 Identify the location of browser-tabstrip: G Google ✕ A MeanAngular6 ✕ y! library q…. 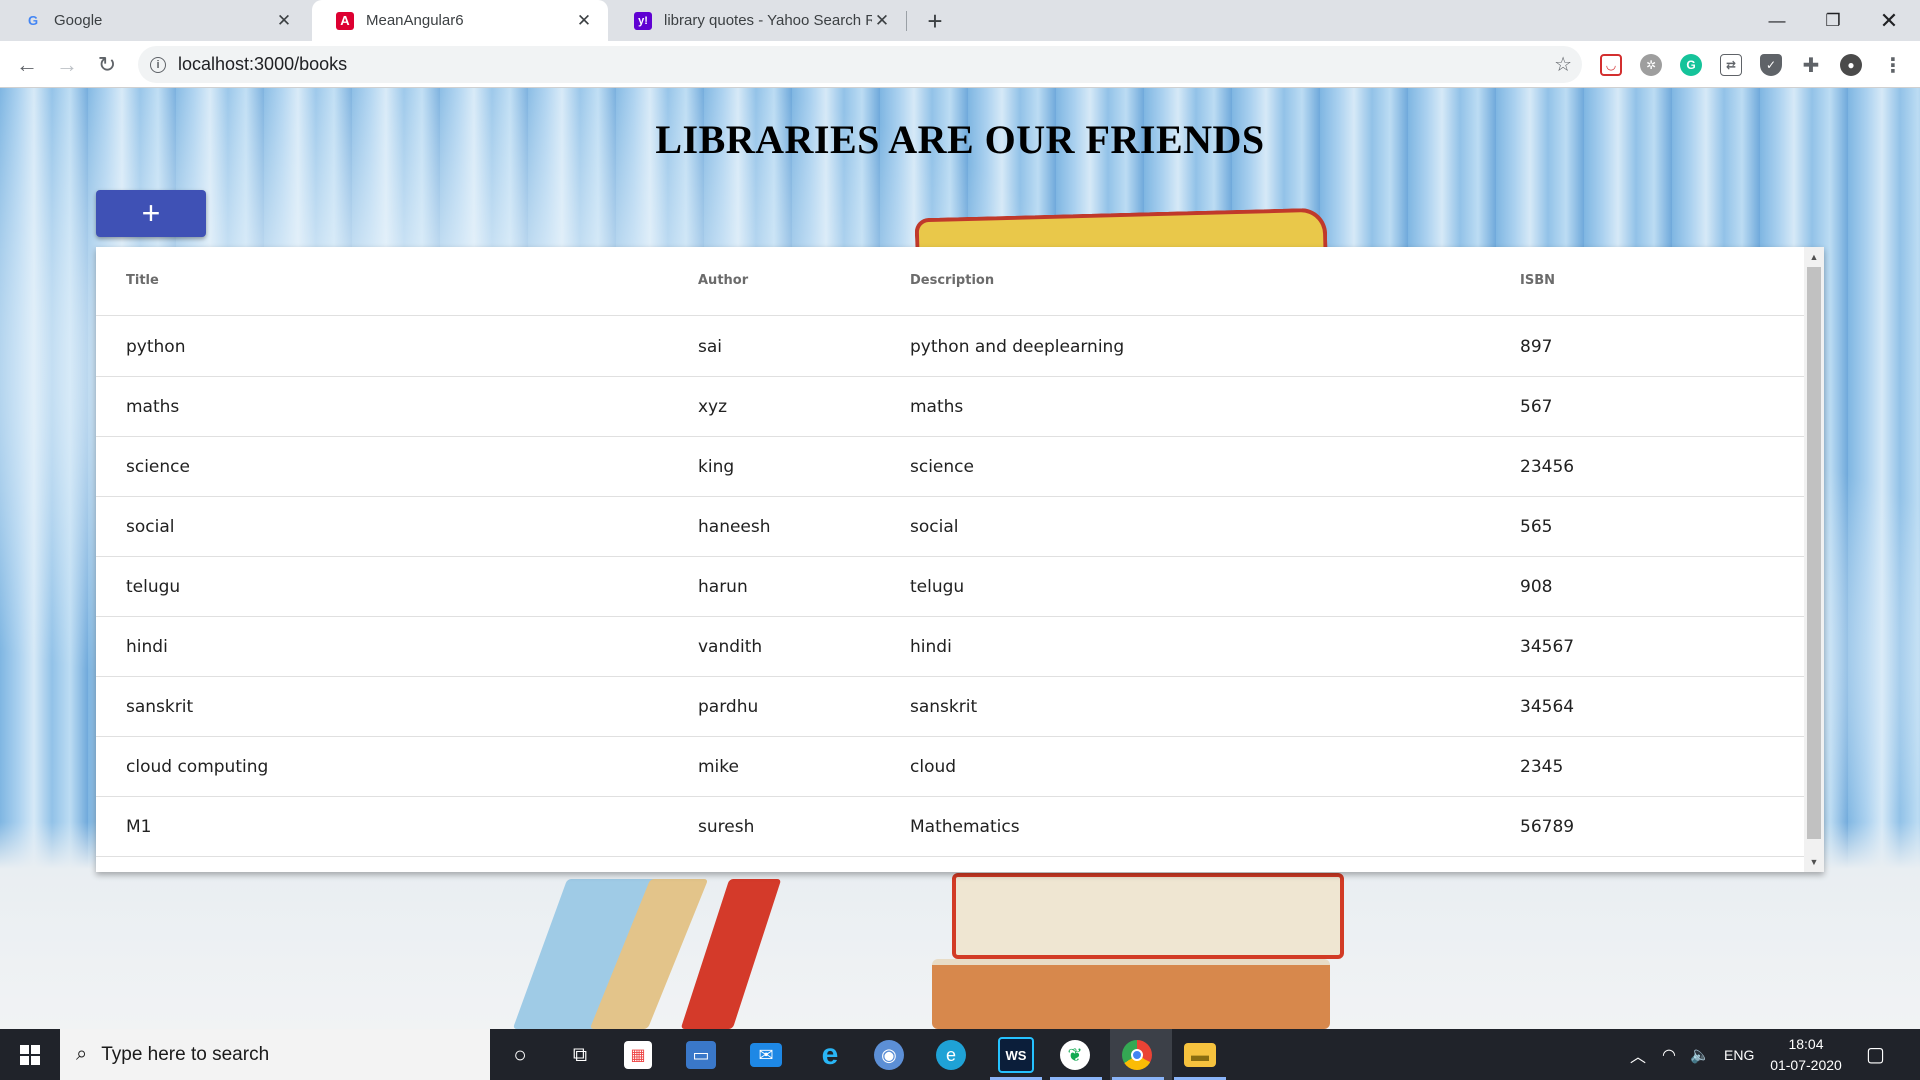
(960, 20).